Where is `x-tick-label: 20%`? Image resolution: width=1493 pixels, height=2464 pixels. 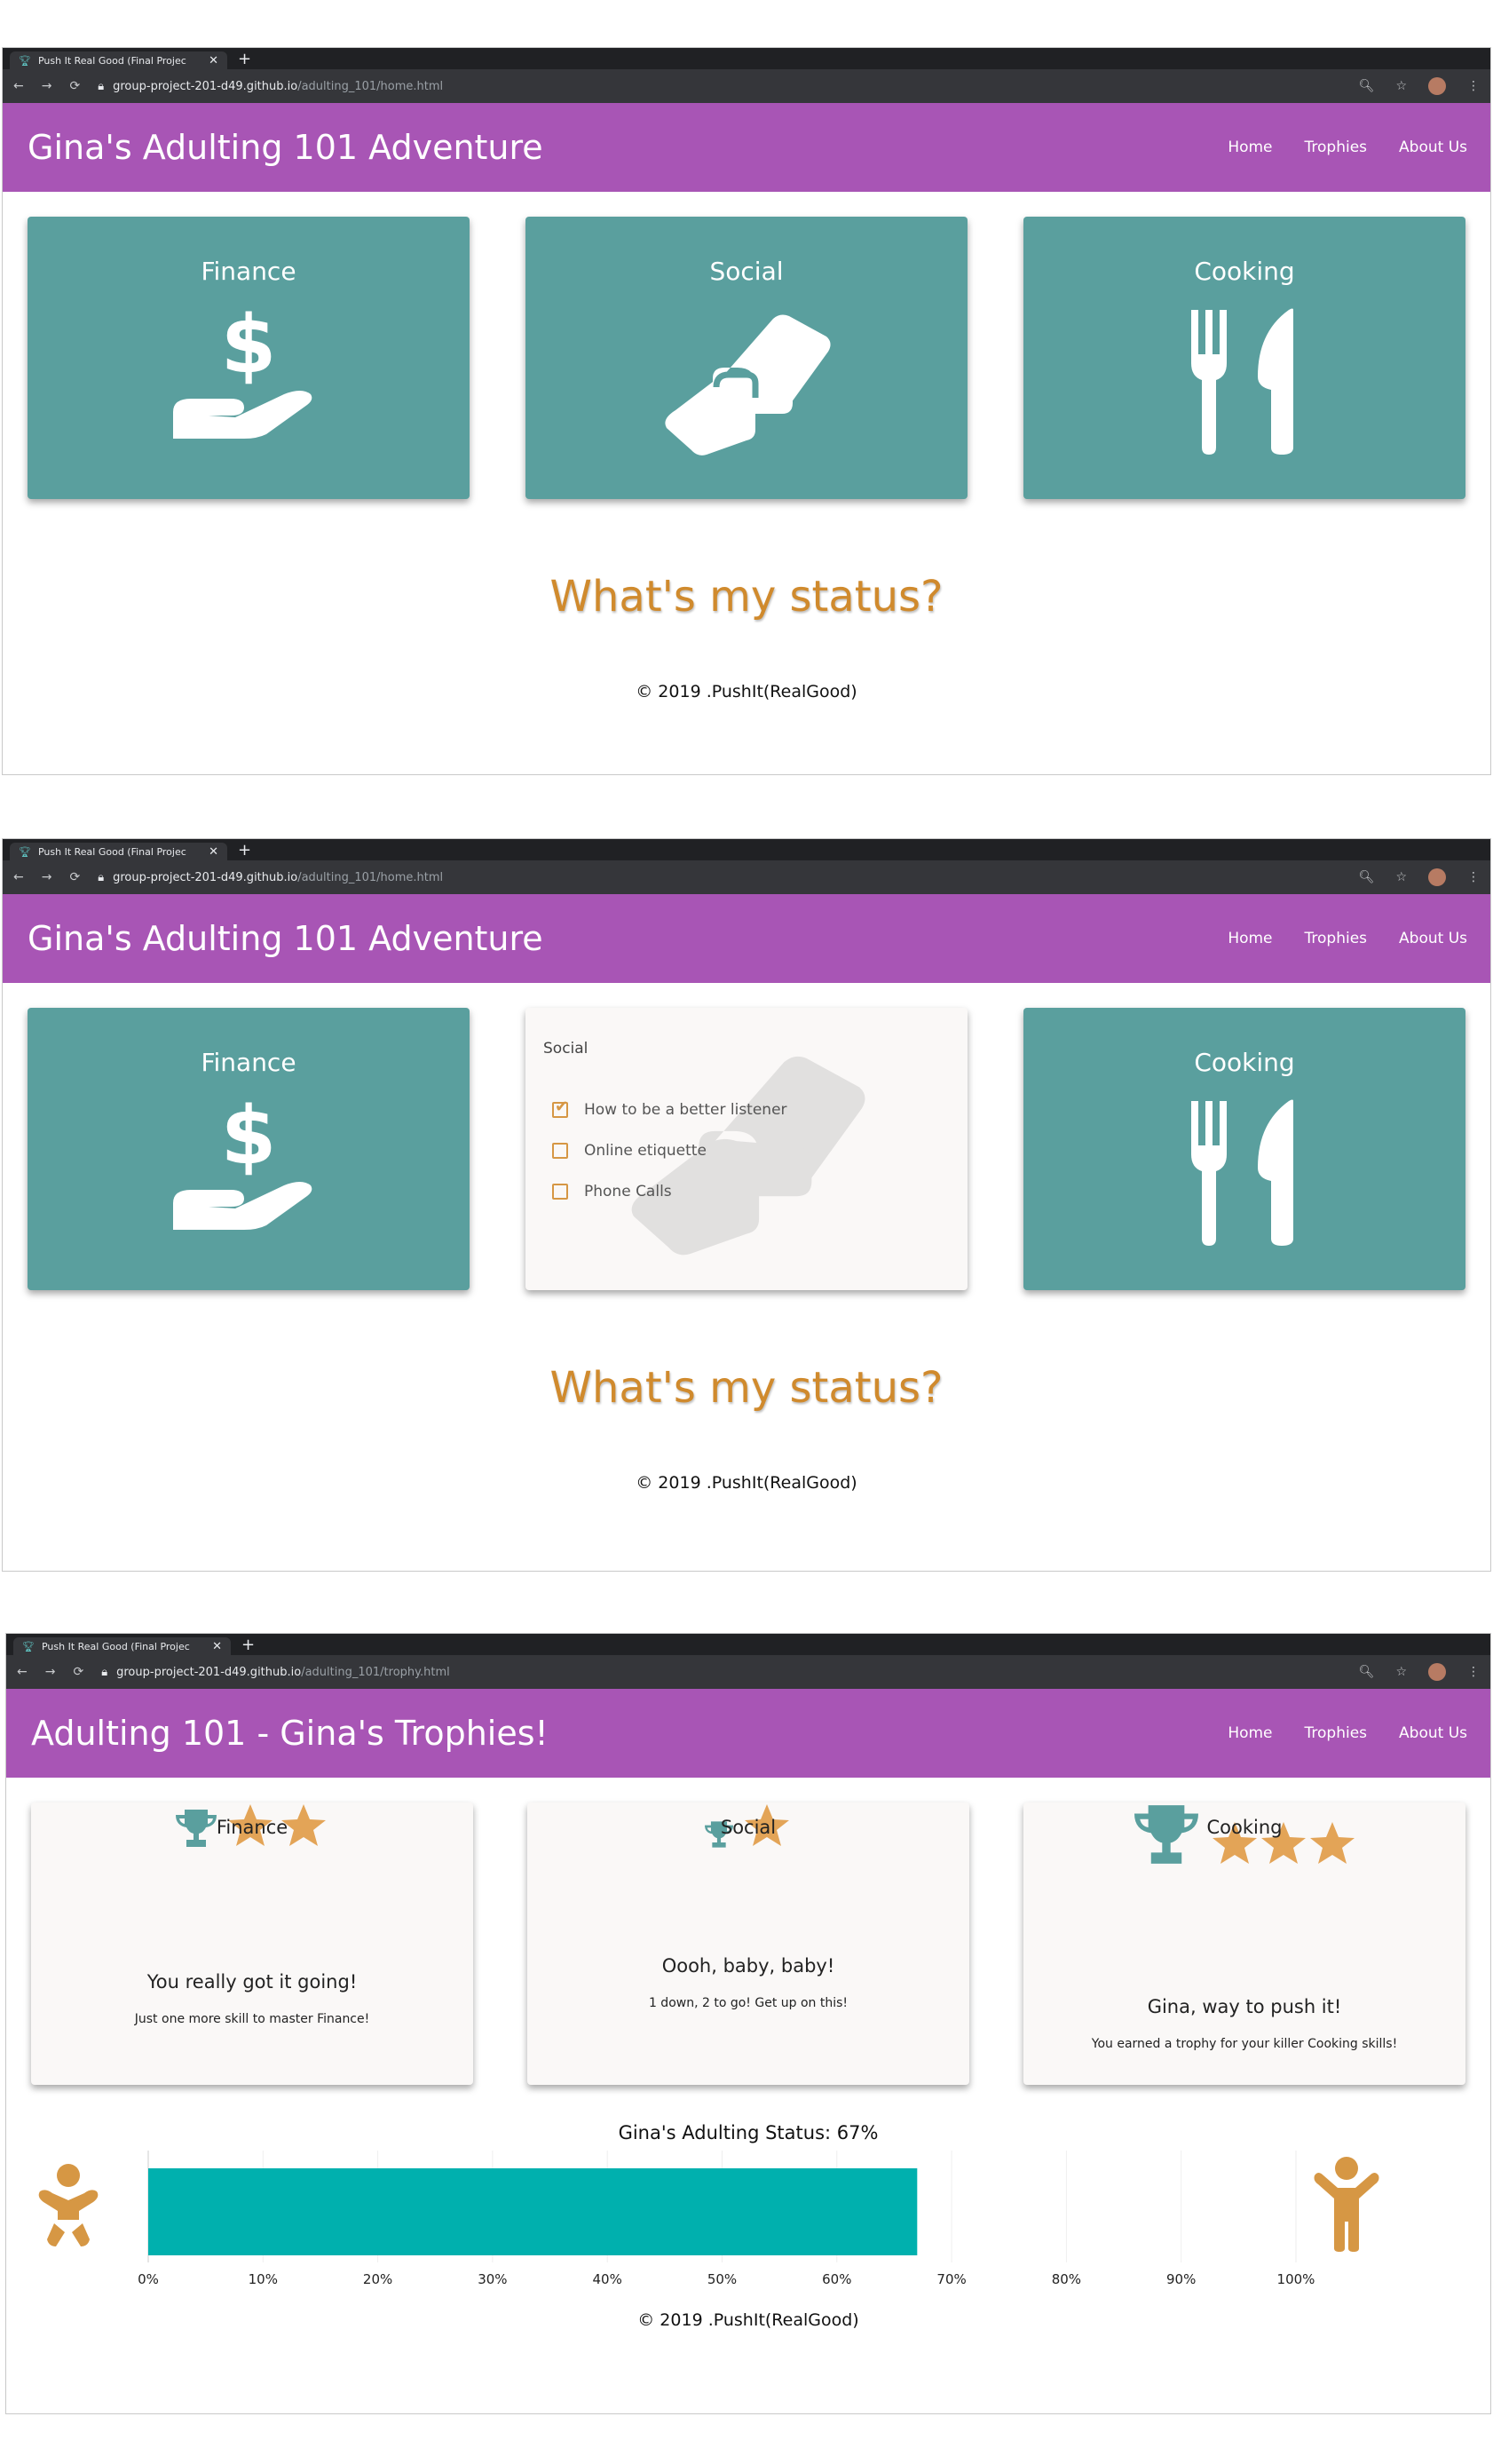
x-tick-label: 20% is located at coordinates (377, 2279).